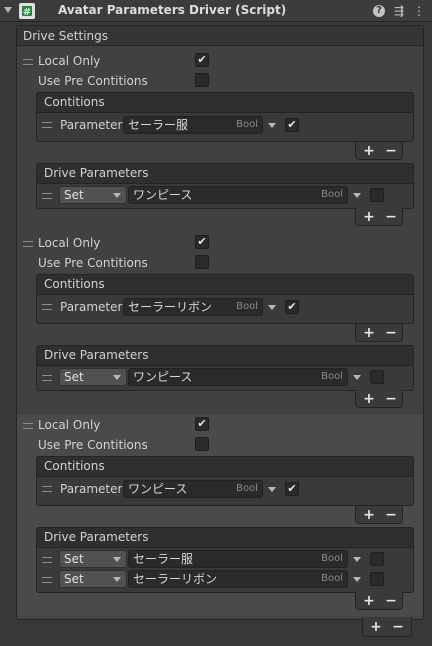 This screenshot has width=432, height=646. Describe the element at coordinates (379, 11) in the screenshot. I see `help-icon: ?` at that location.